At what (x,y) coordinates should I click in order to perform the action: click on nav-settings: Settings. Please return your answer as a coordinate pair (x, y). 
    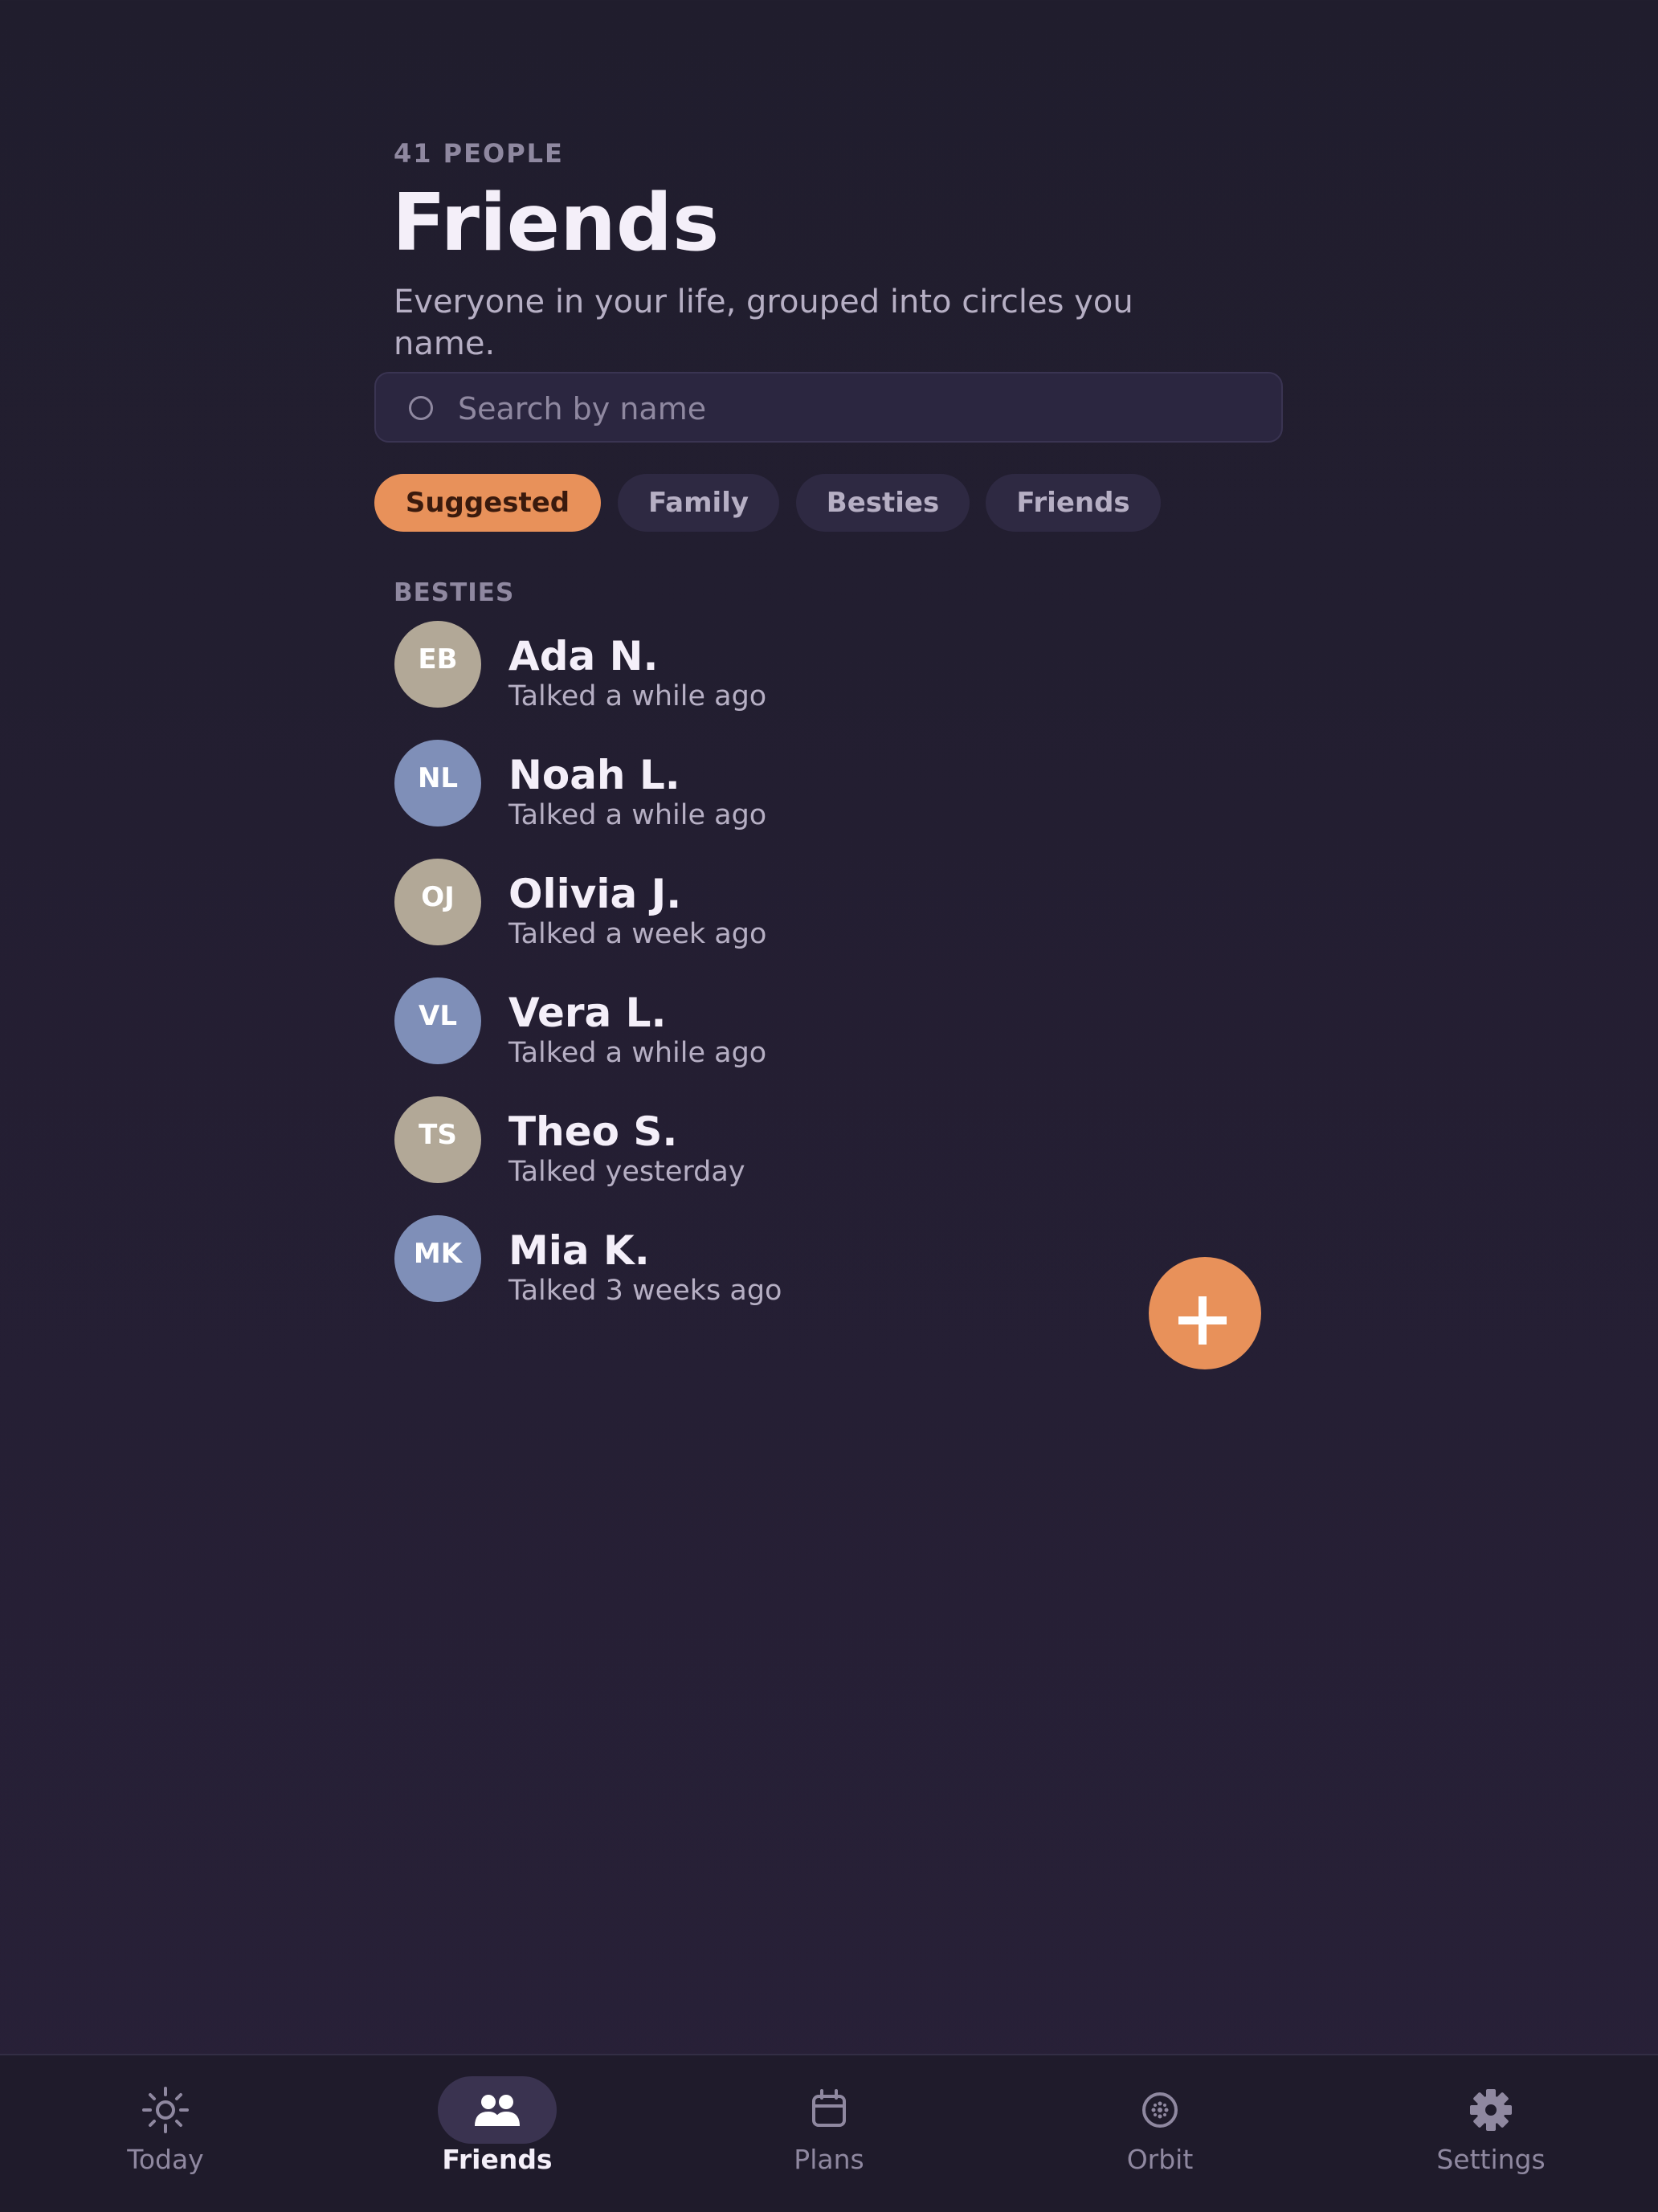
    Looking at the image, I should click on (1490, 2133).